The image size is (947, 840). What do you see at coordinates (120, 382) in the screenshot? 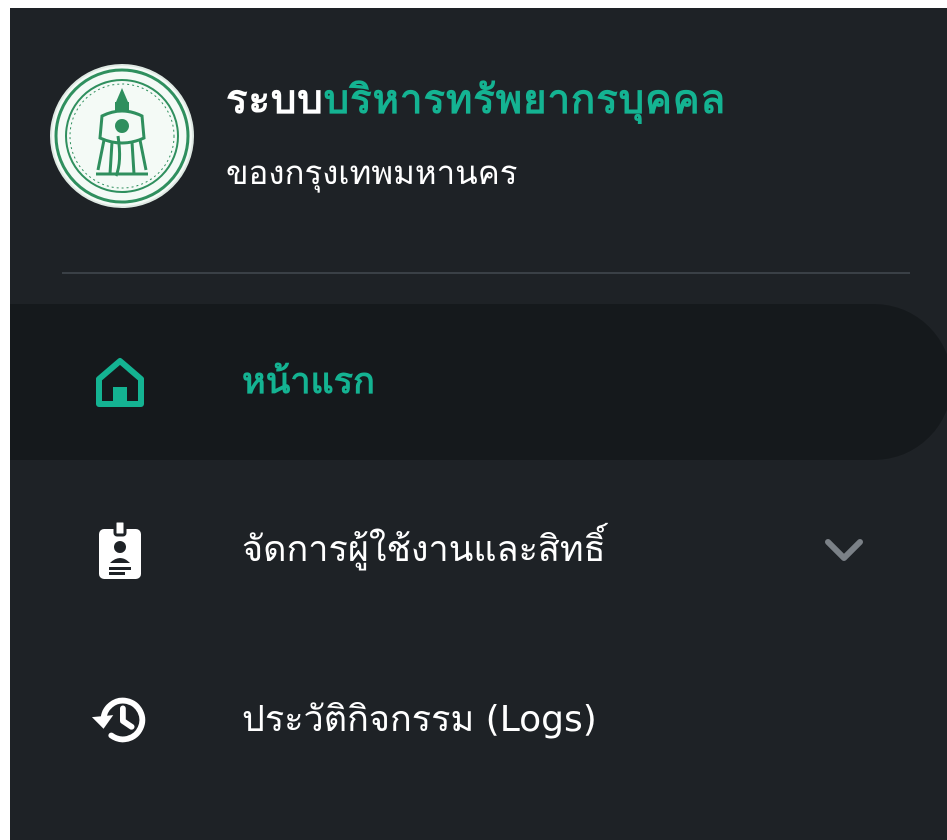
I see `home-icon` at bounding box center [120, 382].